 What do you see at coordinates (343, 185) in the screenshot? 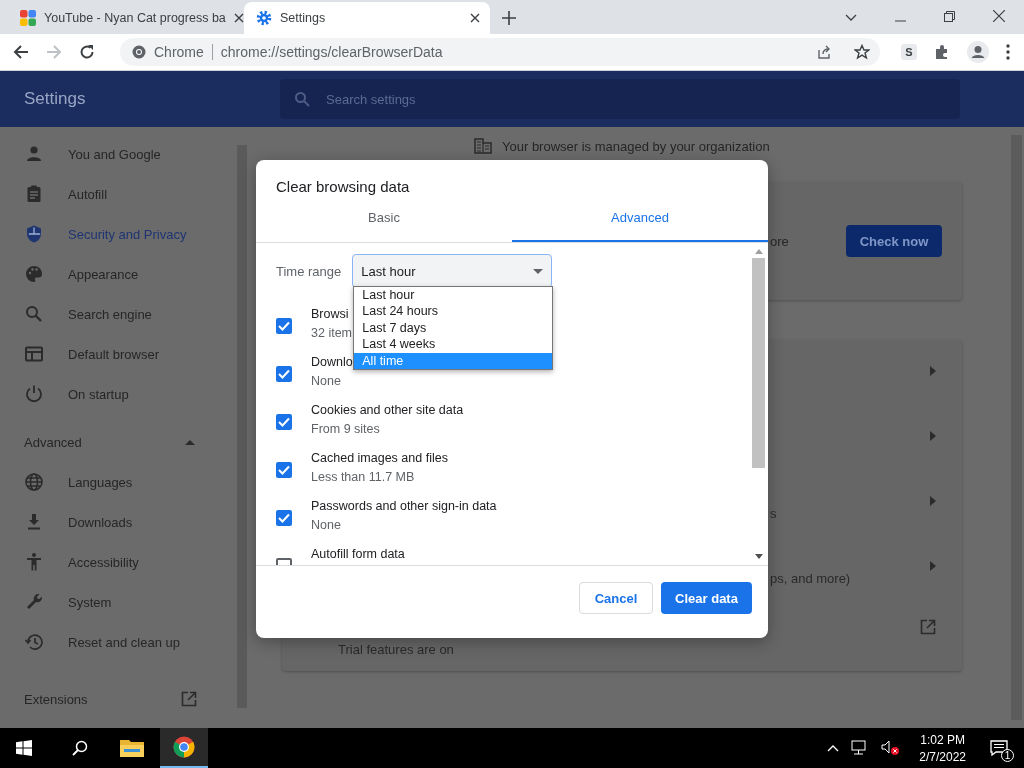
I see `dialog-title: Clear browsing data` at bounding box center [343, 185].